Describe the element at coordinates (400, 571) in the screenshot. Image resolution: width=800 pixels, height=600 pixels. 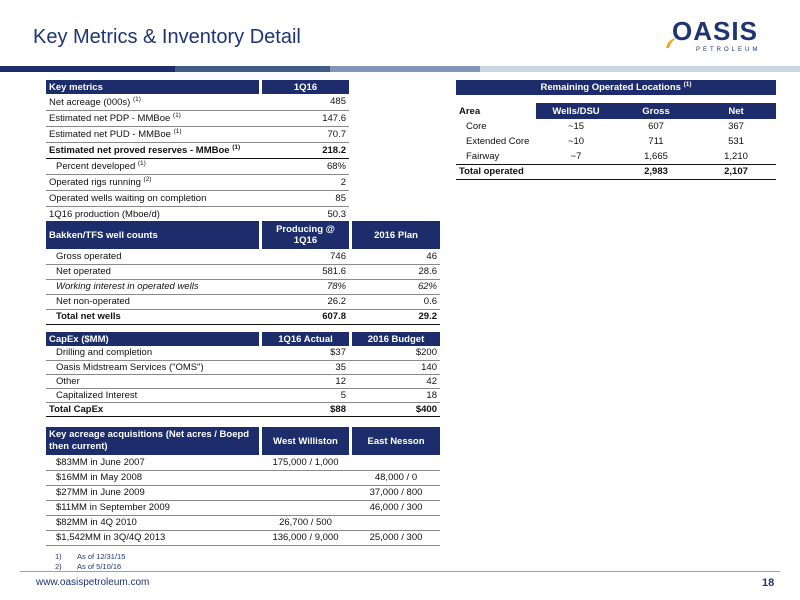
I see `footer-divider` at that location.